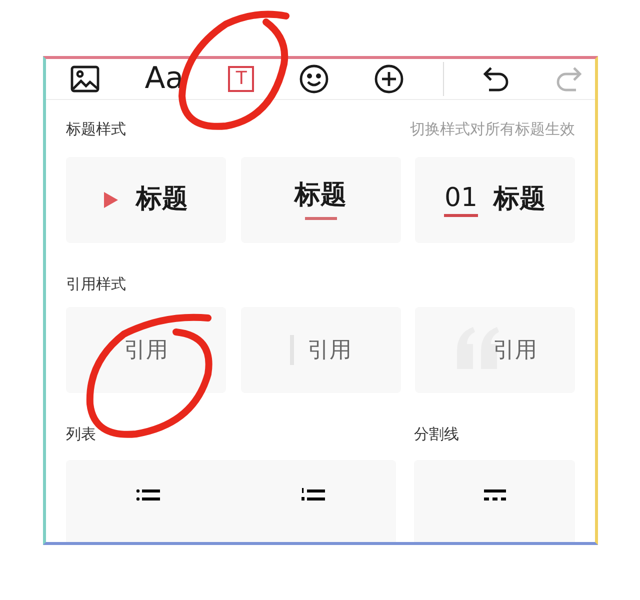 The width and height of the screenshot is (640, 600). Describe the element at coordinates (461, 200) in the screenshot. I see `heading-number: 01` at that location.